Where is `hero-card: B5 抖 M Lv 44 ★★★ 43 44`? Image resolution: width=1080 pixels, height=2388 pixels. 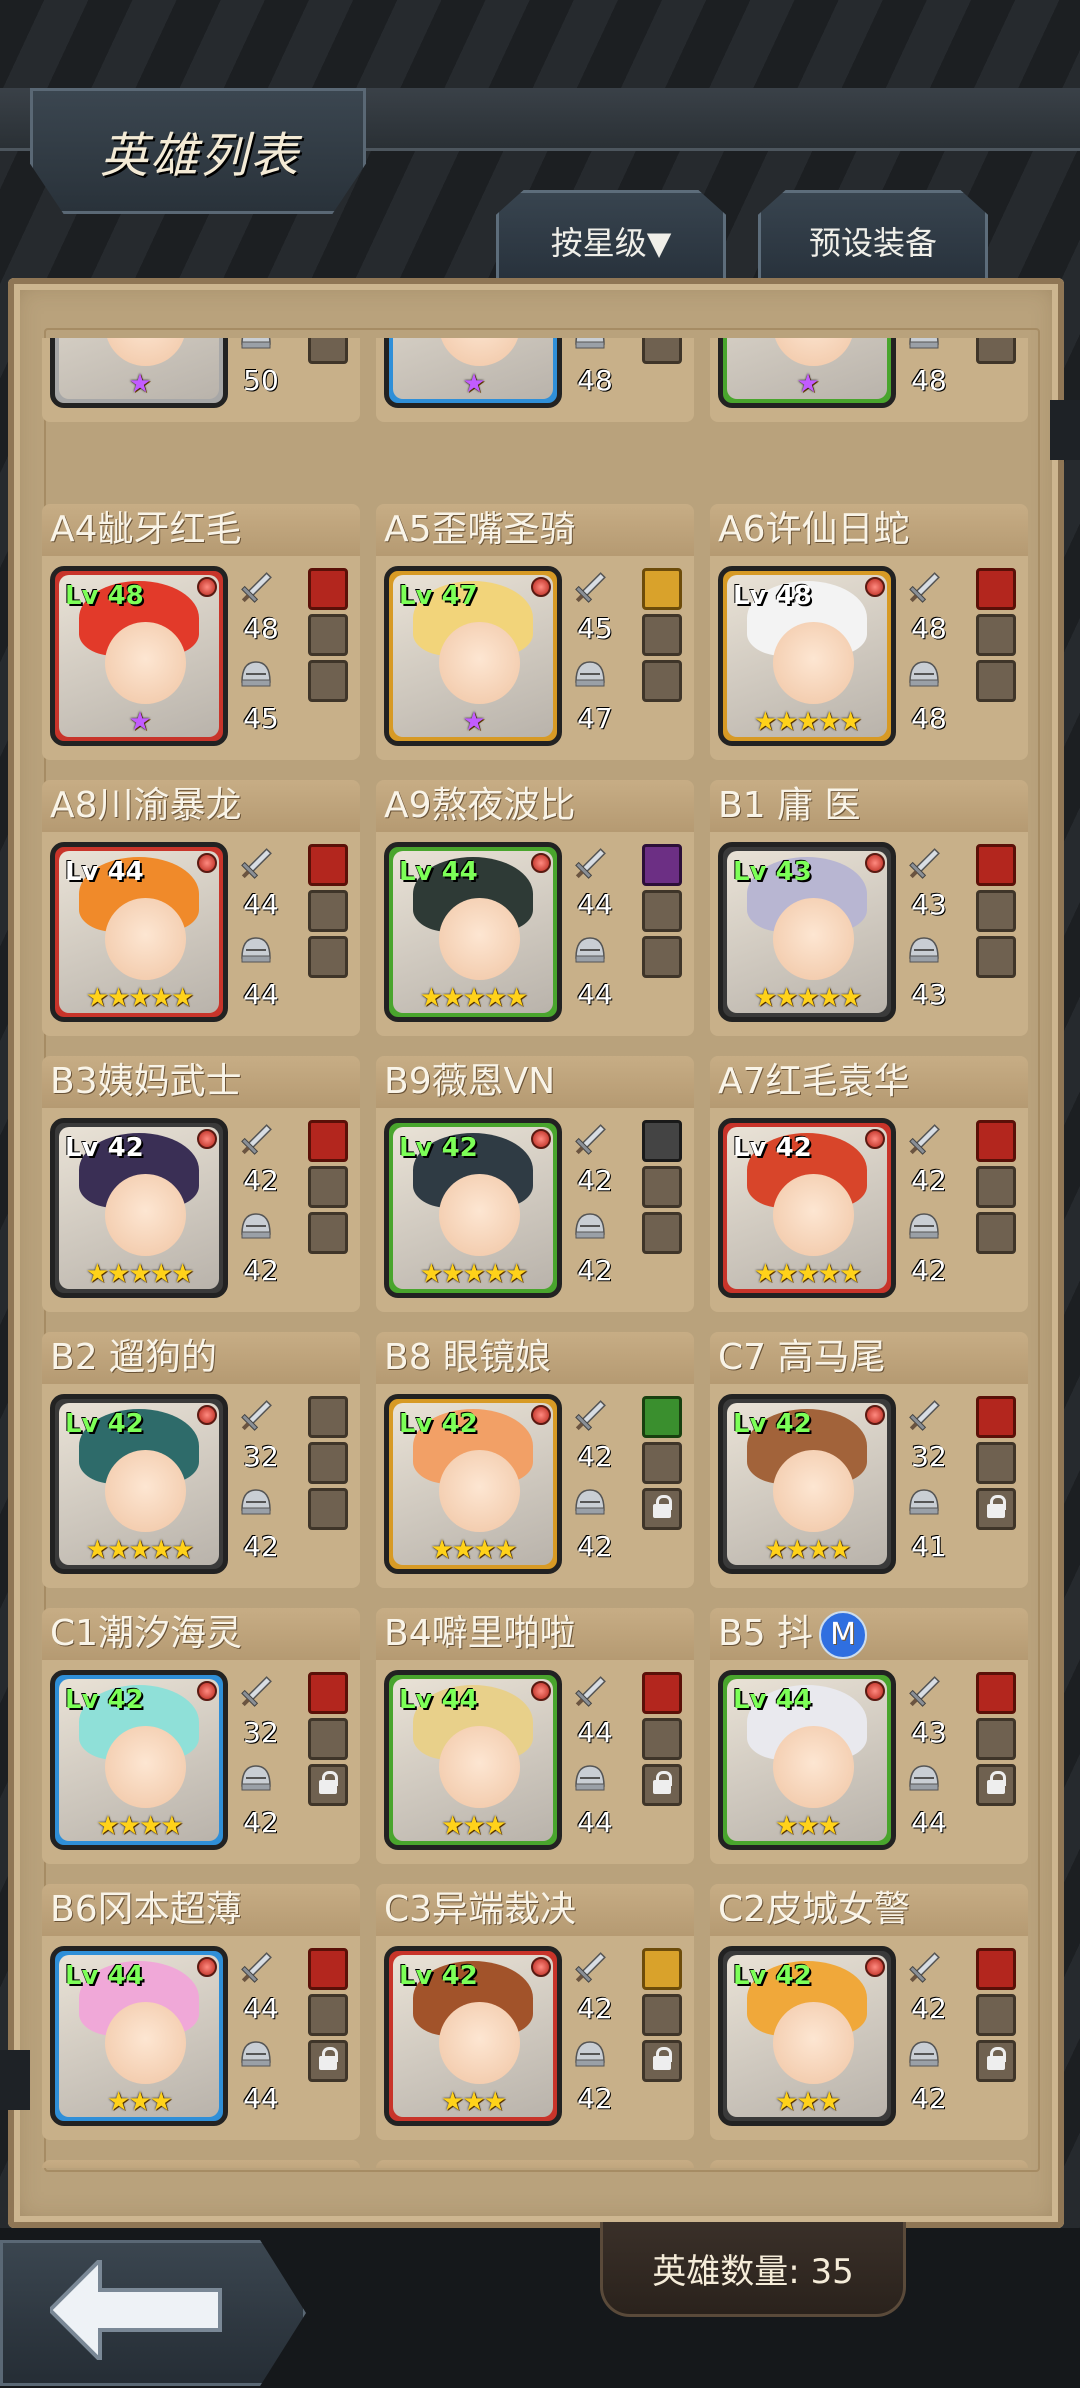 hero-card: B5 抖 M Lv 44 ★★★ 43 44 is located at coordinates (869, 1736).